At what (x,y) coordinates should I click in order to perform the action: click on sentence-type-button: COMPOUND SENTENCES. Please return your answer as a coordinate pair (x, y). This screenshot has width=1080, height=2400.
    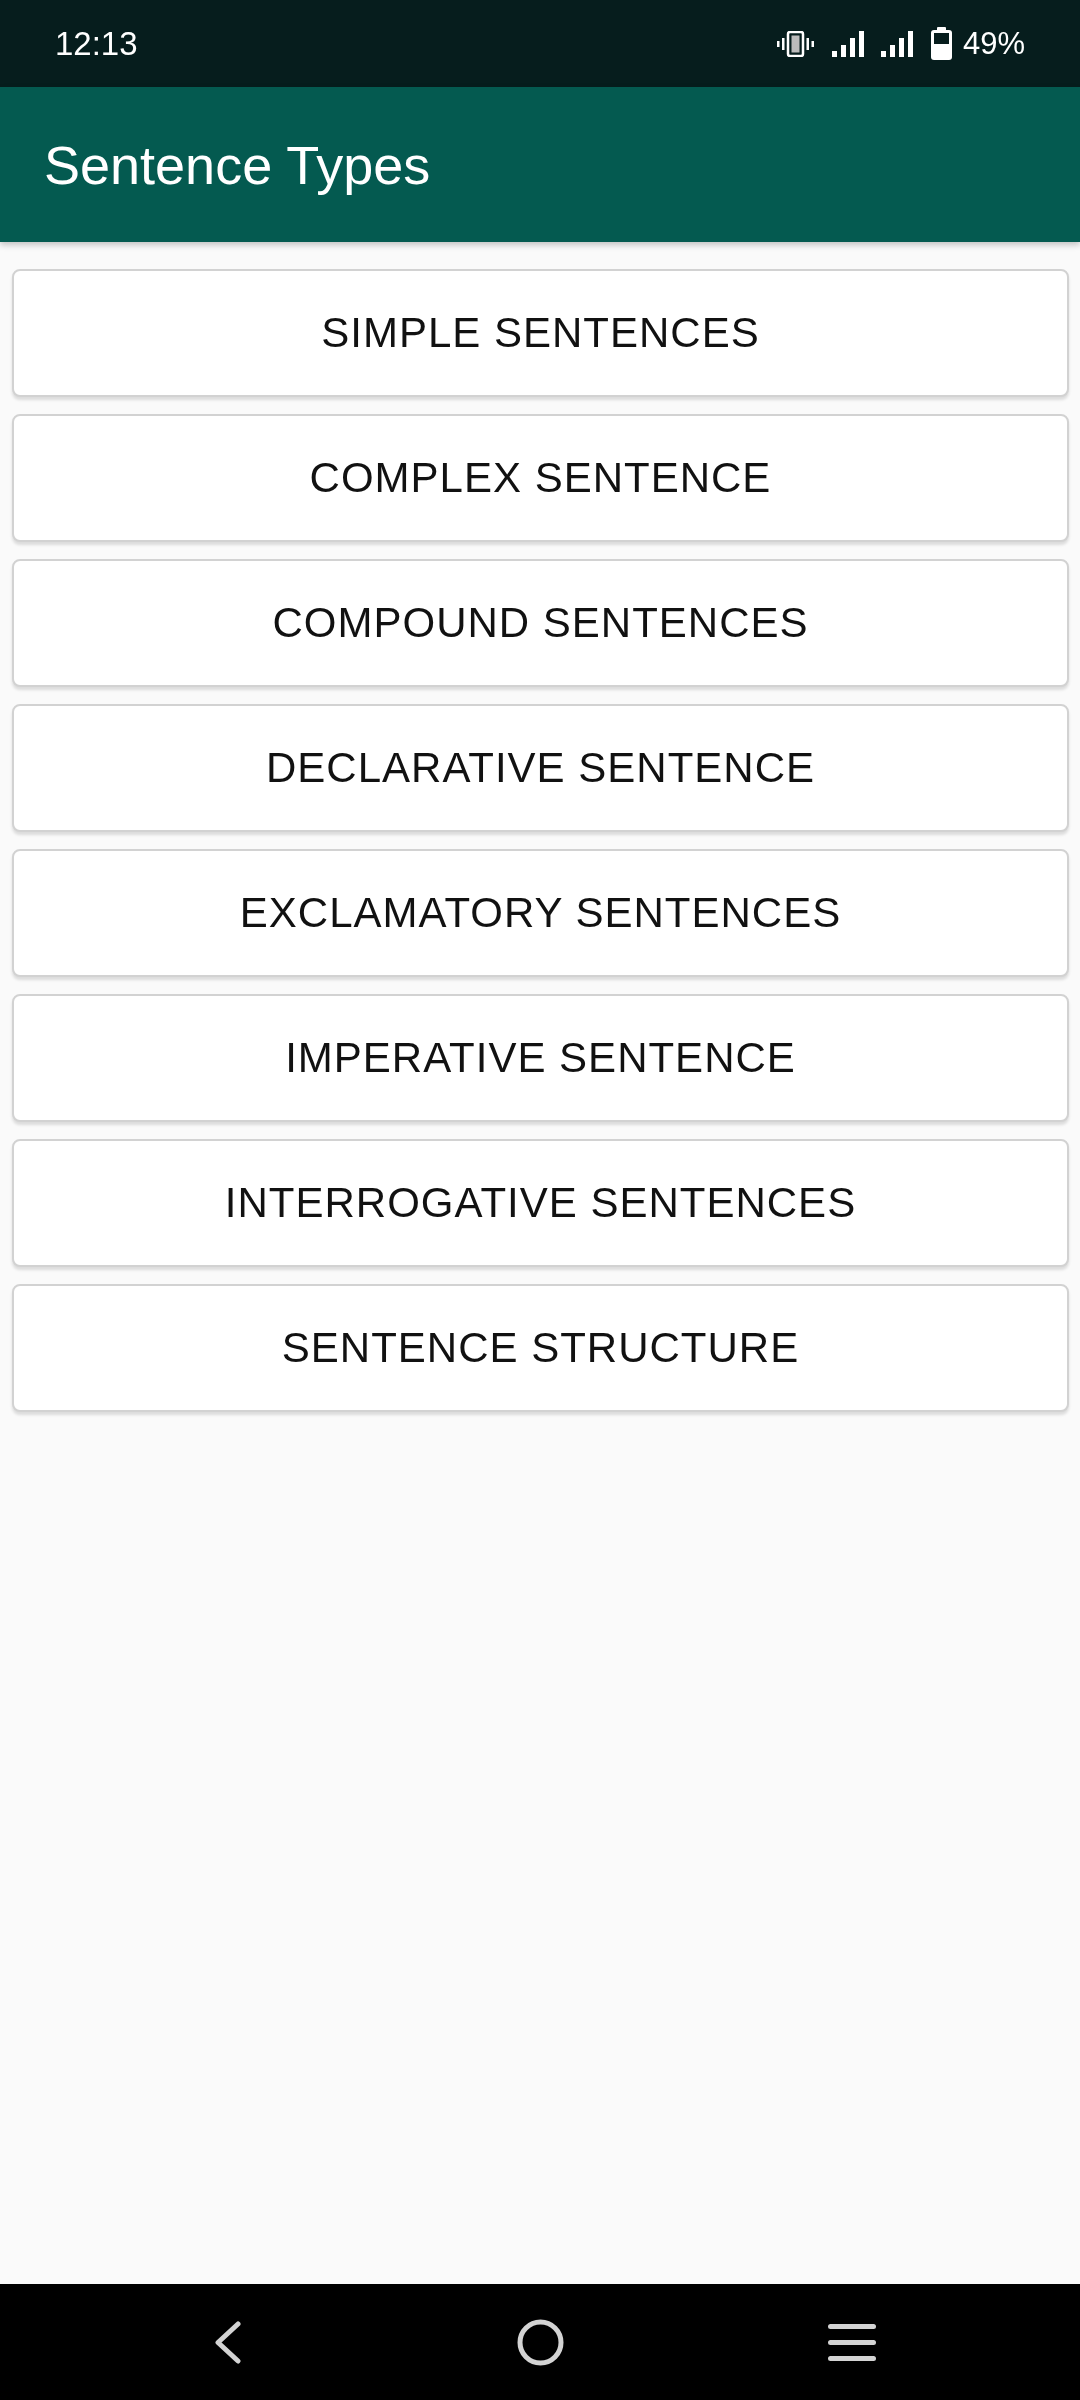
    Looking at the image, I should click on (540, 623).